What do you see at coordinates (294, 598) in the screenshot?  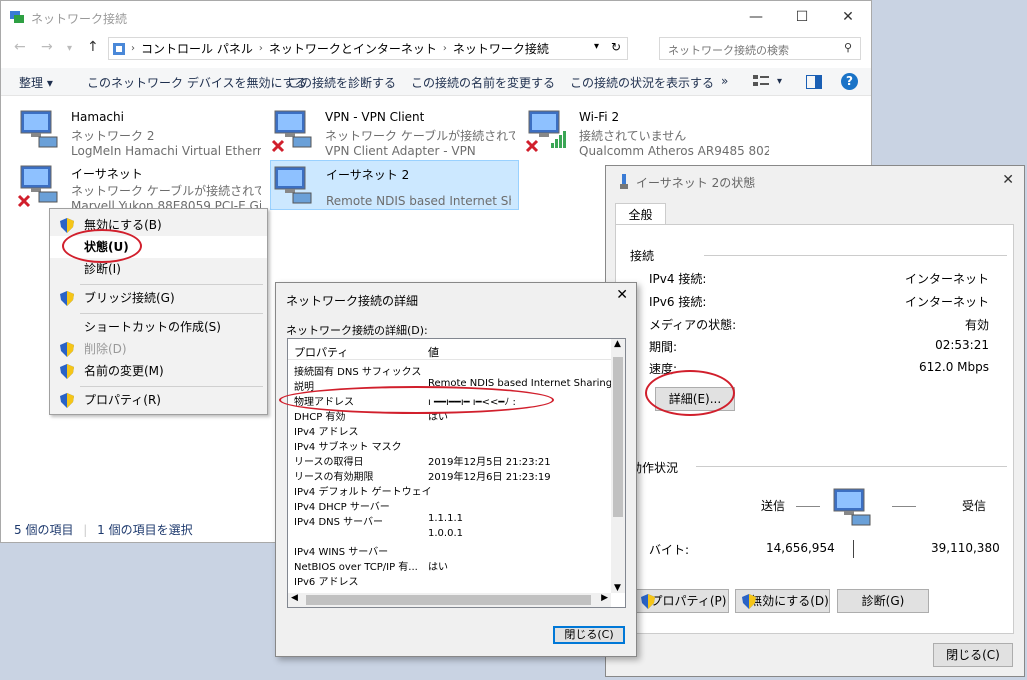 I see `scroll-left-icon: ◀` at bounding box center [294, 598].